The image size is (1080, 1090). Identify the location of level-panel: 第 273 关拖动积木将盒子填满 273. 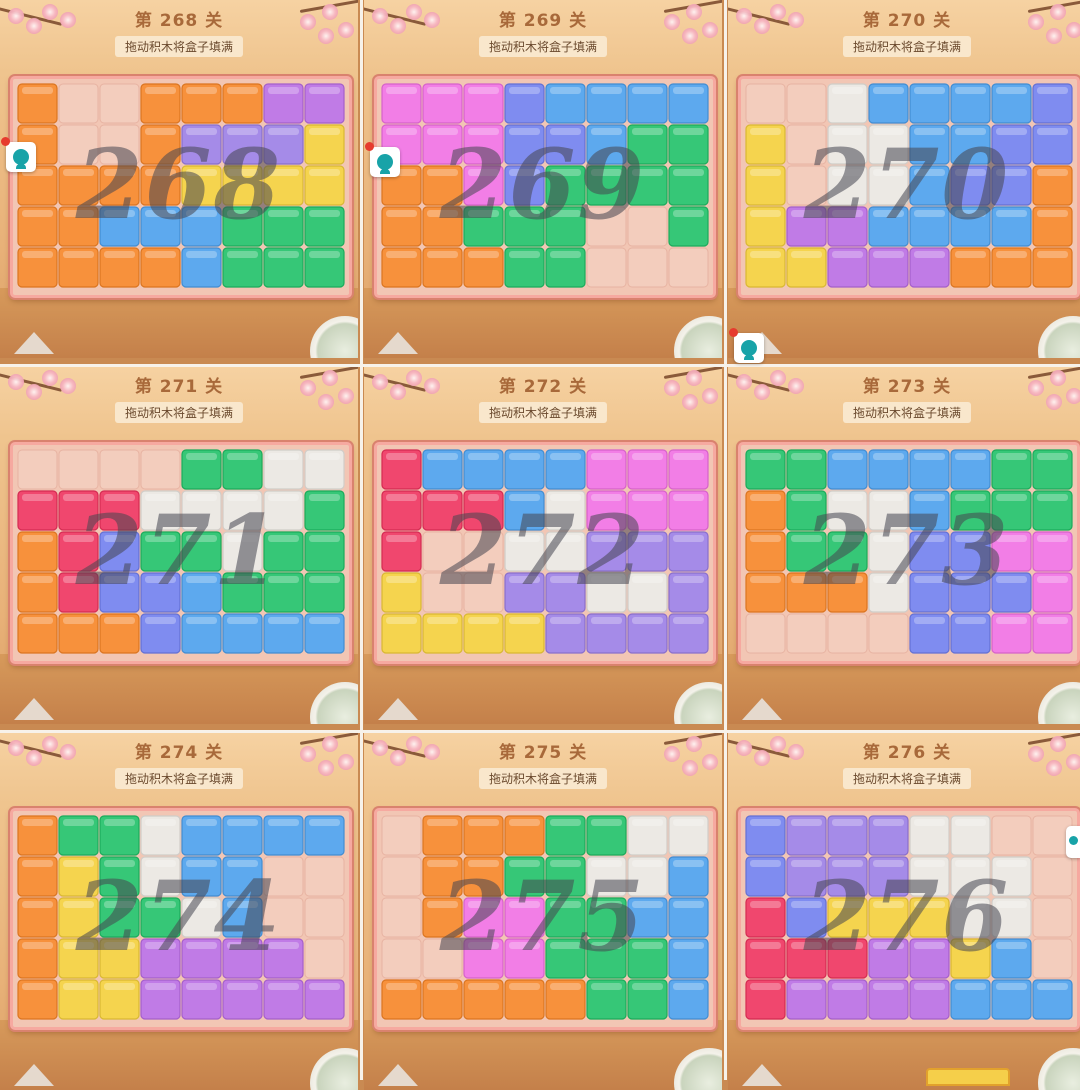
(904, 545).